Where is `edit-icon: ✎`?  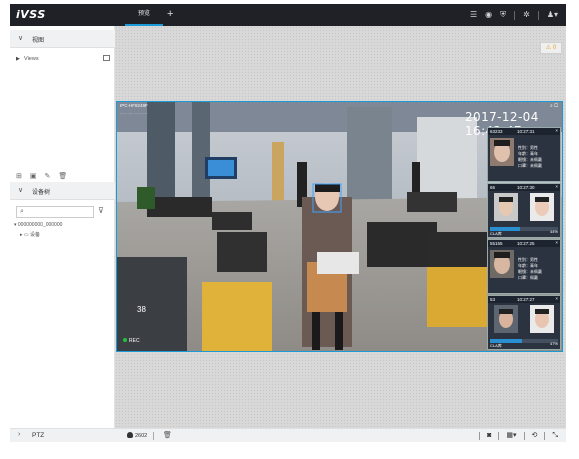
edit-icon: ✎ is located at coordinates (48, 177).